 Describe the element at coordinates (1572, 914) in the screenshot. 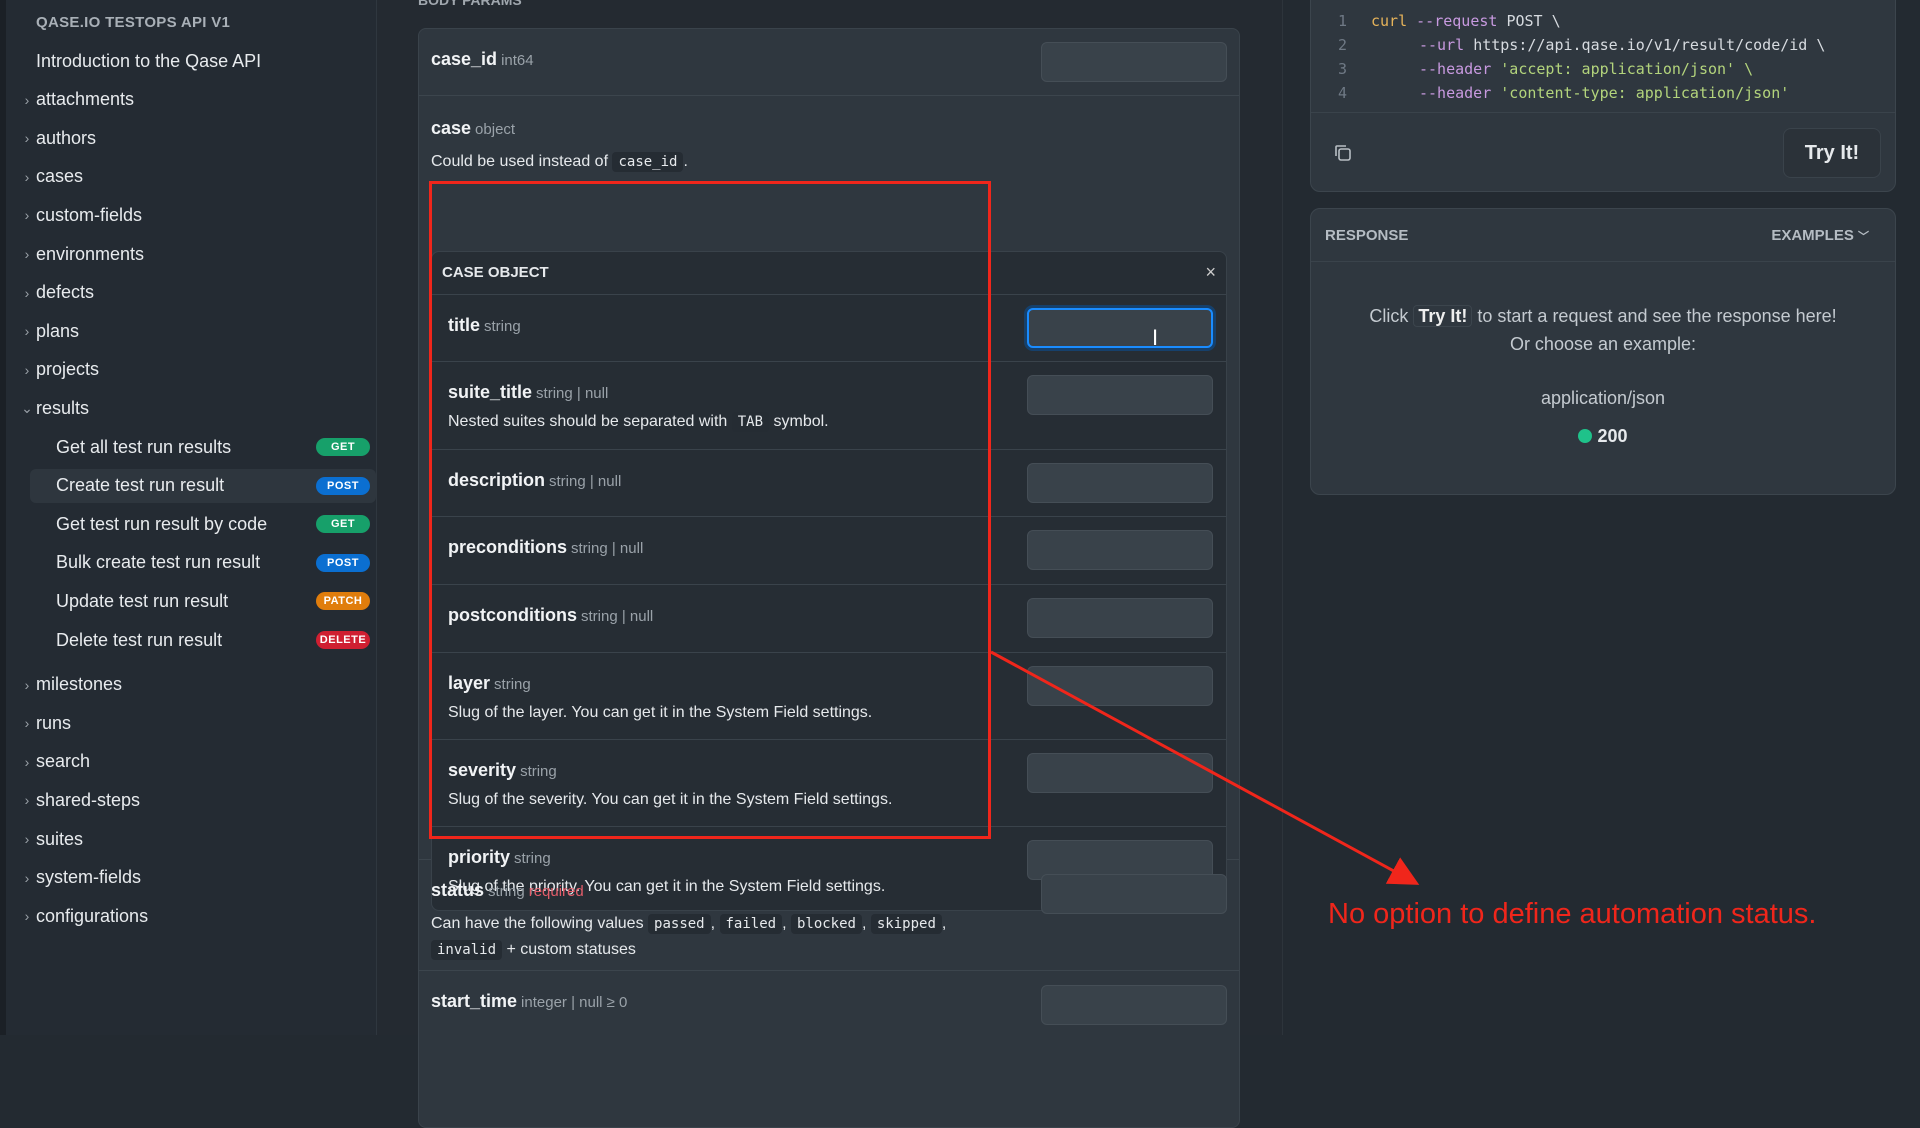

I see `annotation-text: No option to define automation status.` at that location.